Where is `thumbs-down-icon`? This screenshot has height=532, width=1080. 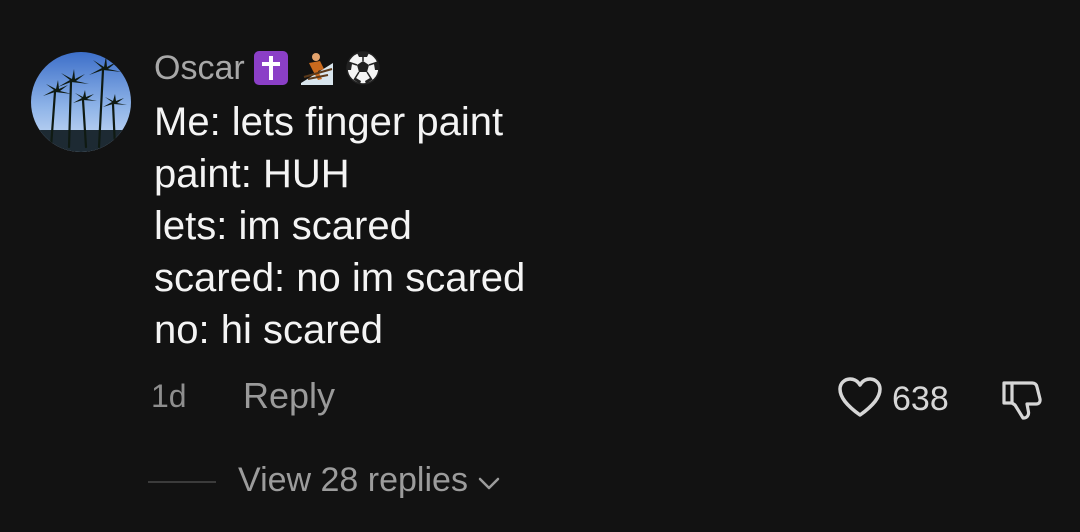 thumbs-down-icon is located at coordinates (1022, 404).